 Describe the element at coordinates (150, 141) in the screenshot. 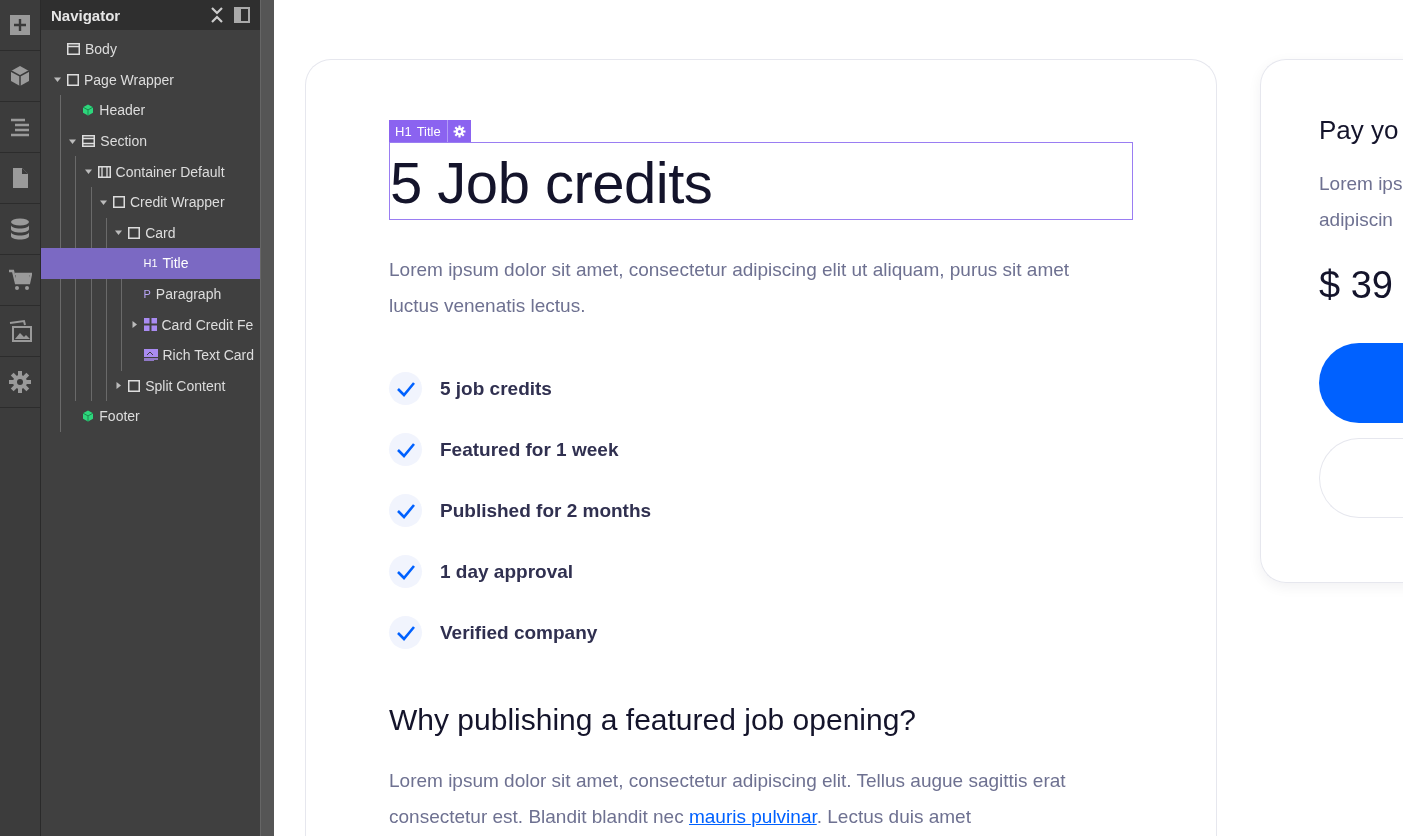

I see `tree-item: Section` at that location.